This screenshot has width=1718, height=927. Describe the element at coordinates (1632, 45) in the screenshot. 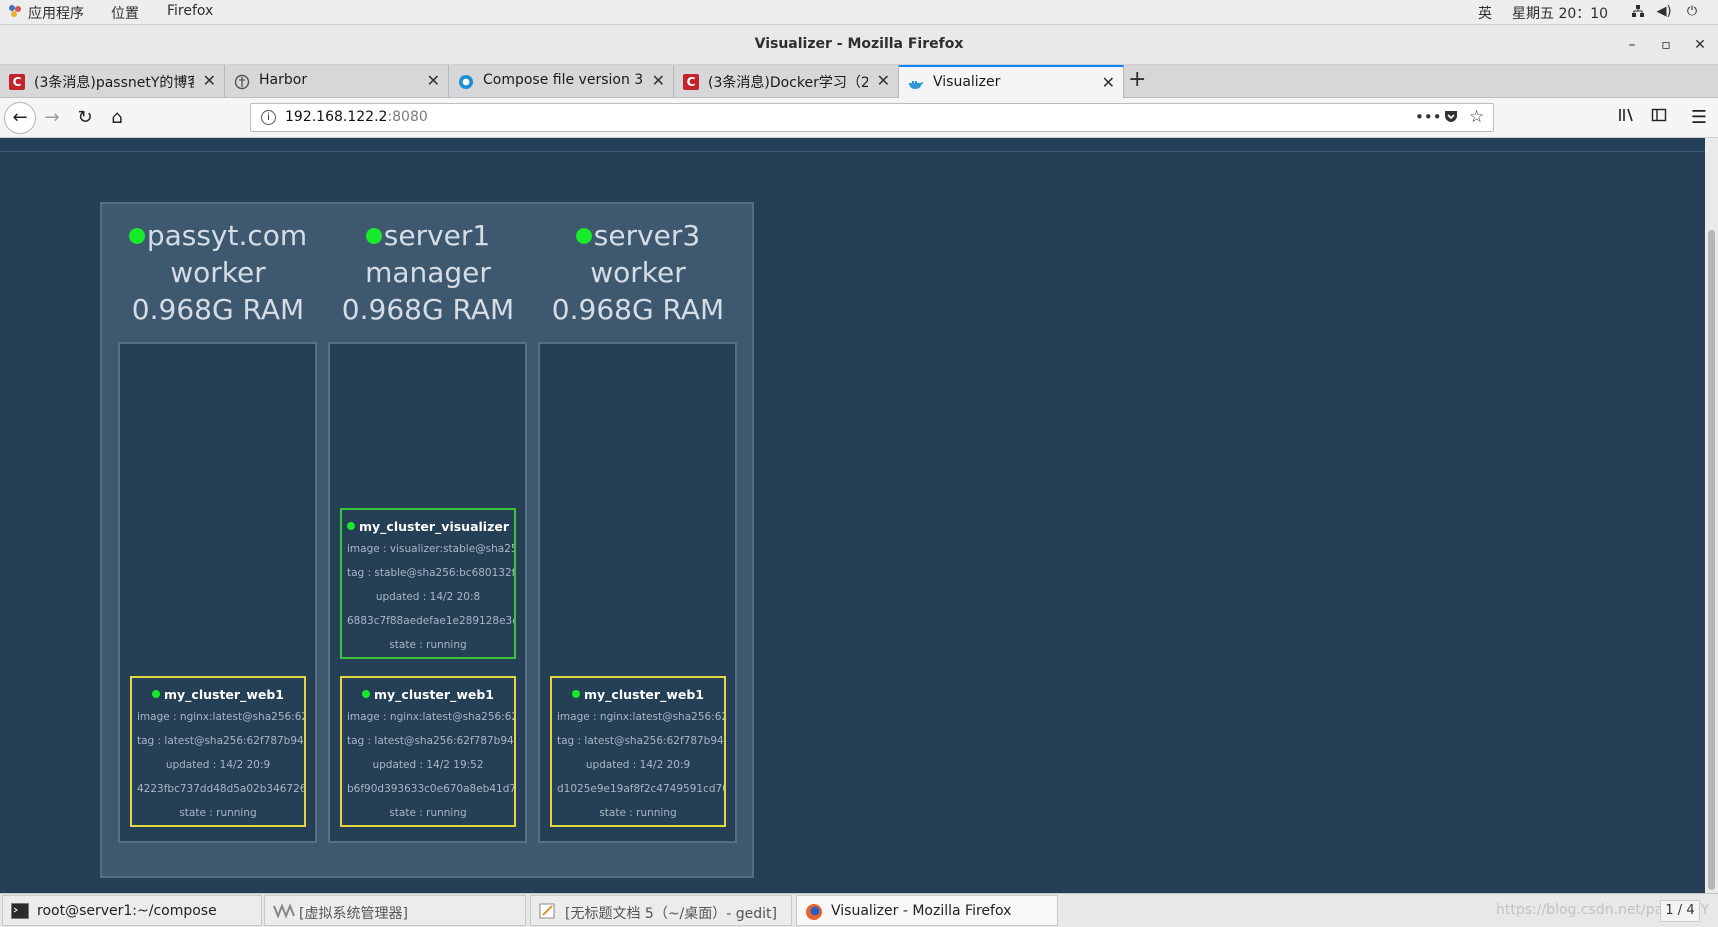

I see `minimize-icon: –` at that location.